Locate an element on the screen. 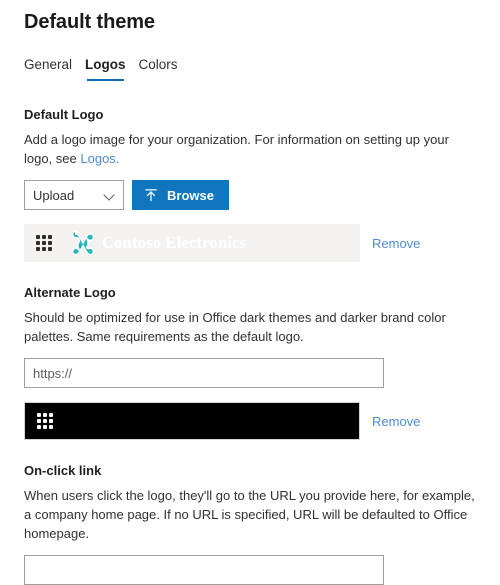  tab-logos: Logos is located at coordinates (105, 68).